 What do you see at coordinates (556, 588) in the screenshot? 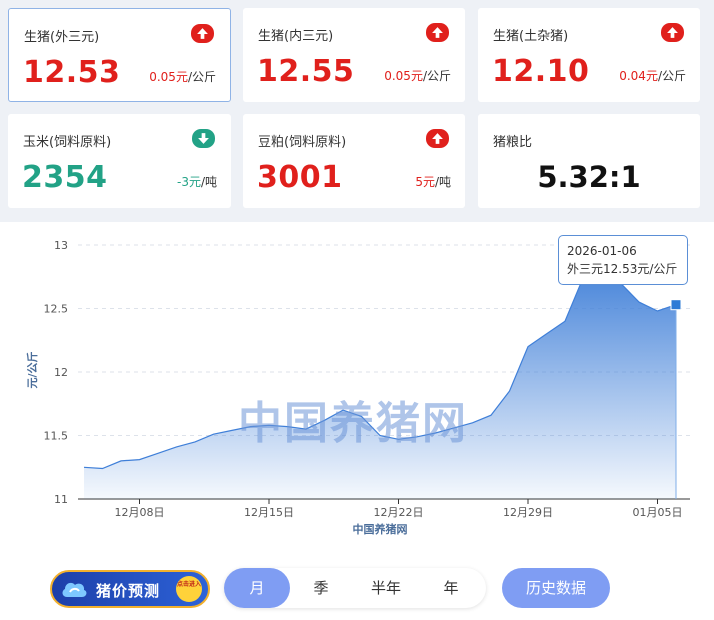
I see `history-data-button: 历史数据` at bounding box center [556, 588].